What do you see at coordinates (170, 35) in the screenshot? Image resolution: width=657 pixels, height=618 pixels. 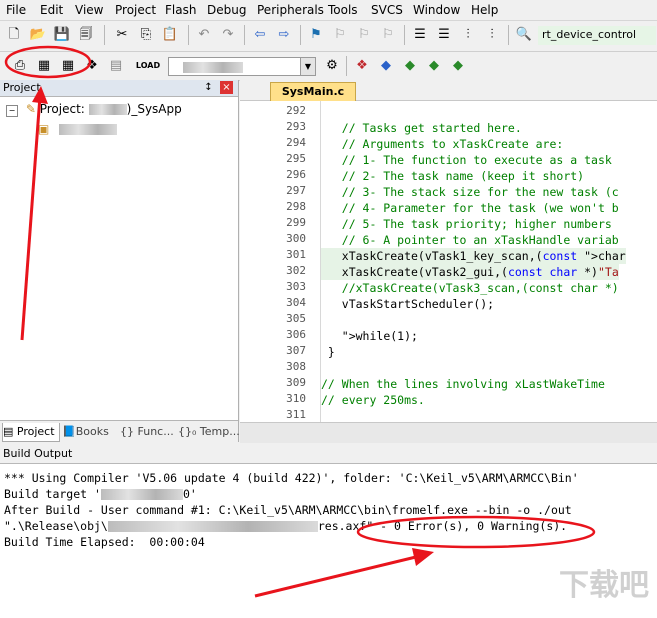 I see `paste-icon: 📋` at bounding box center [170, 35].